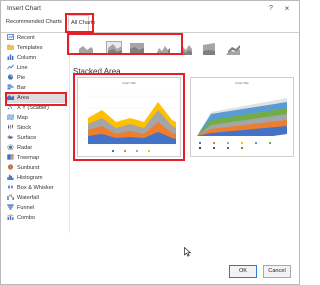  I want to click on area-subtype-icon, so click(86, 50).